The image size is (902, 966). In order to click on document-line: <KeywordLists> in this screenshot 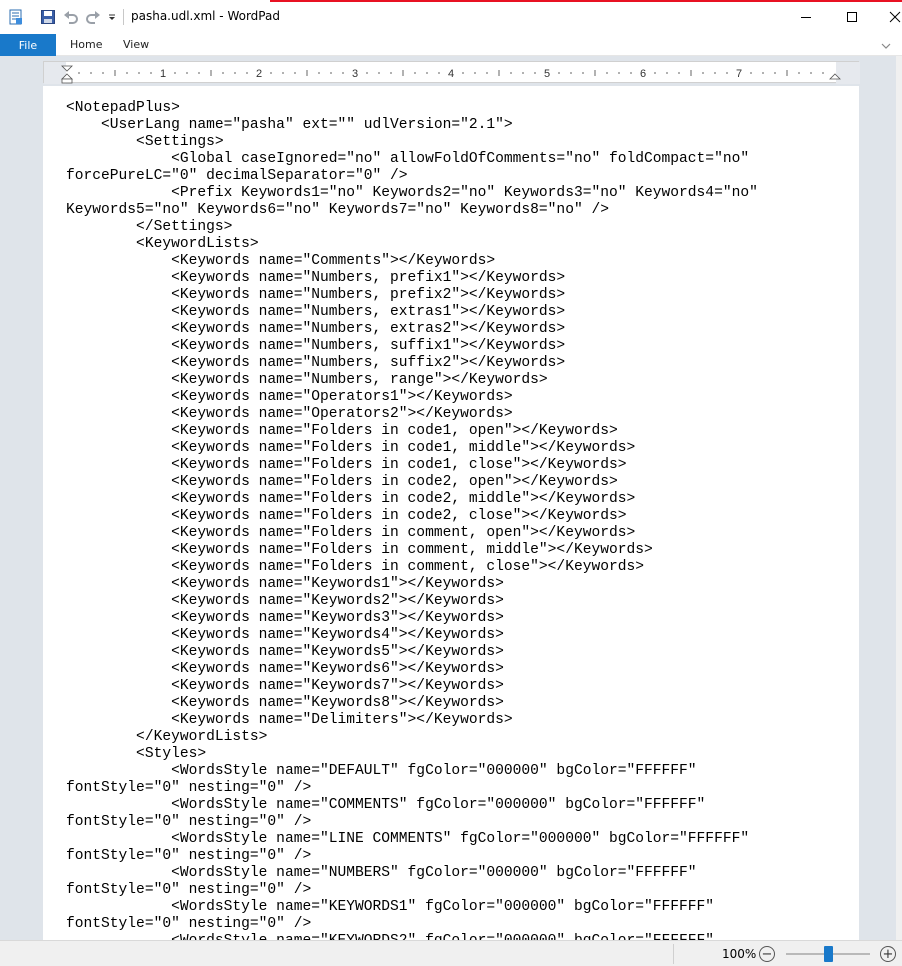, I will do `click(162, 244)`.